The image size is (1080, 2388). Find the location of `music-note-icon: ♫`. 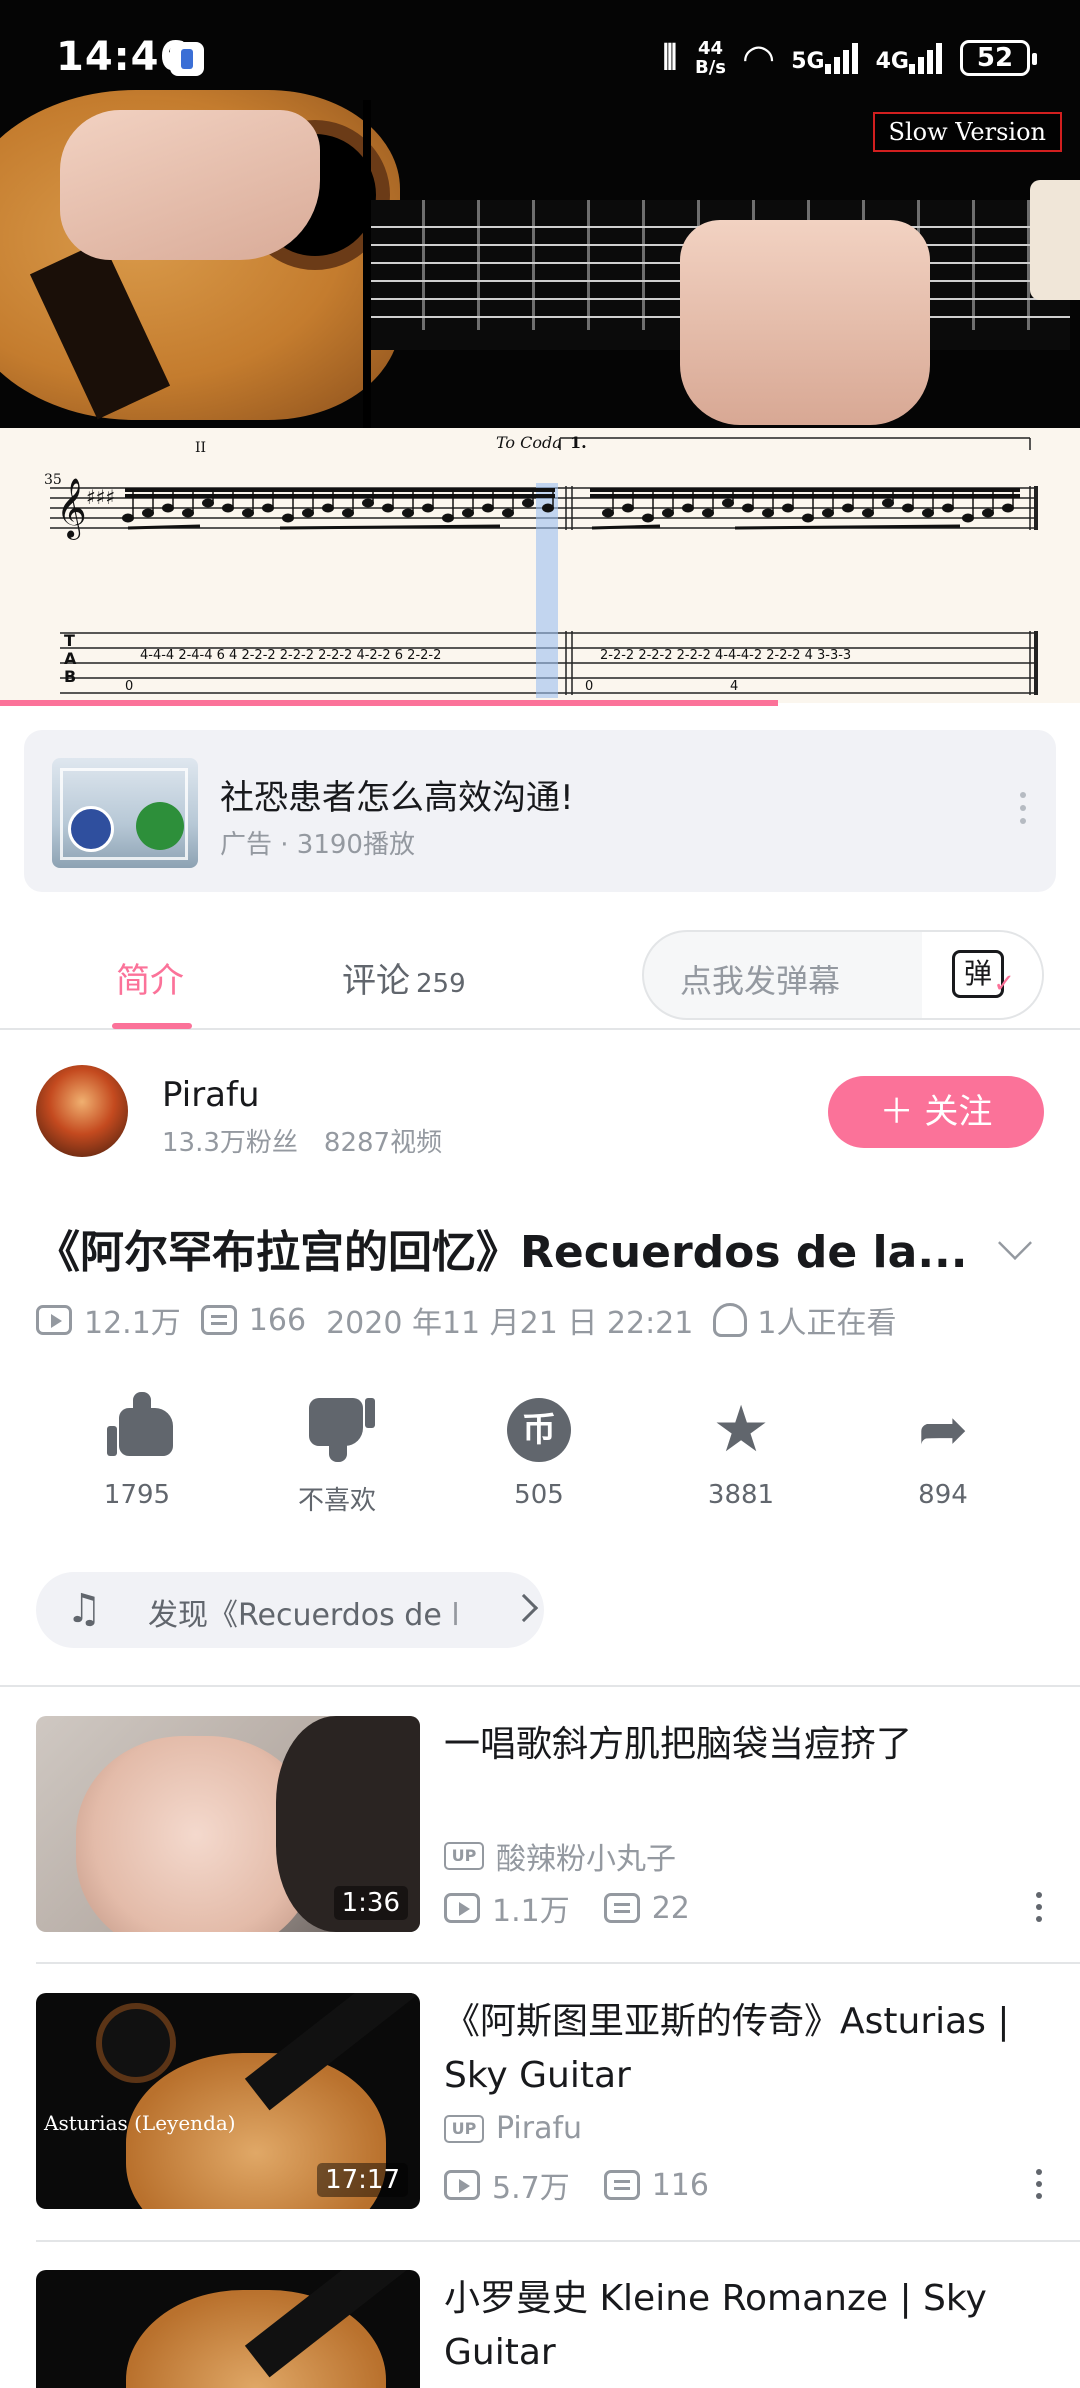

music-note-icon: ♫ is located at coordinates (84, 1609).